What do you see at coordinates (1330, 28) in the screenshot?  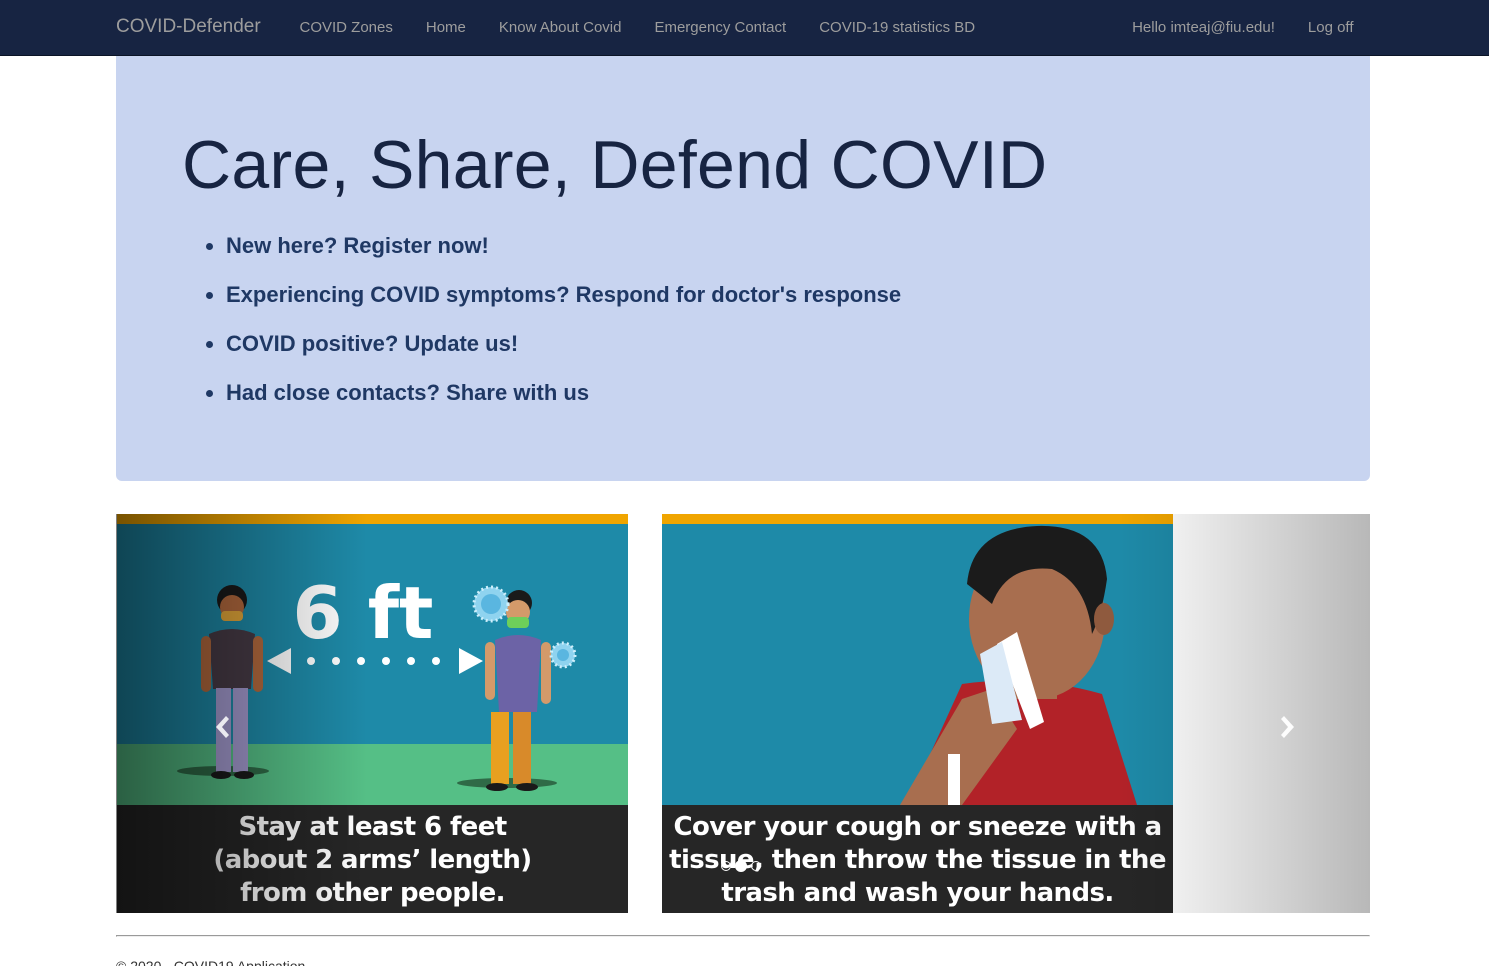 I see `logoff-link: Log off` at bounding box center [1330, 28].